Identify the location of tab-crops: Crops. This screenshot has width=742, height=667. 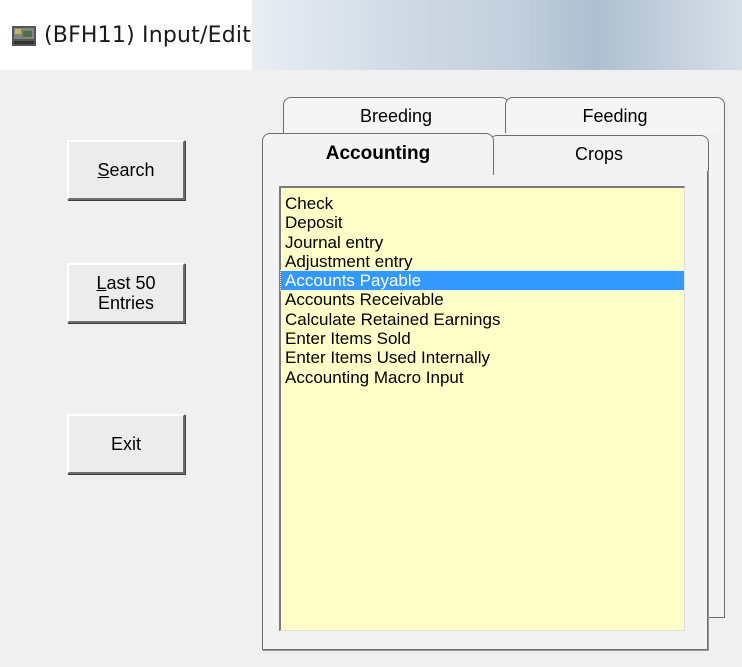
(599, 153).